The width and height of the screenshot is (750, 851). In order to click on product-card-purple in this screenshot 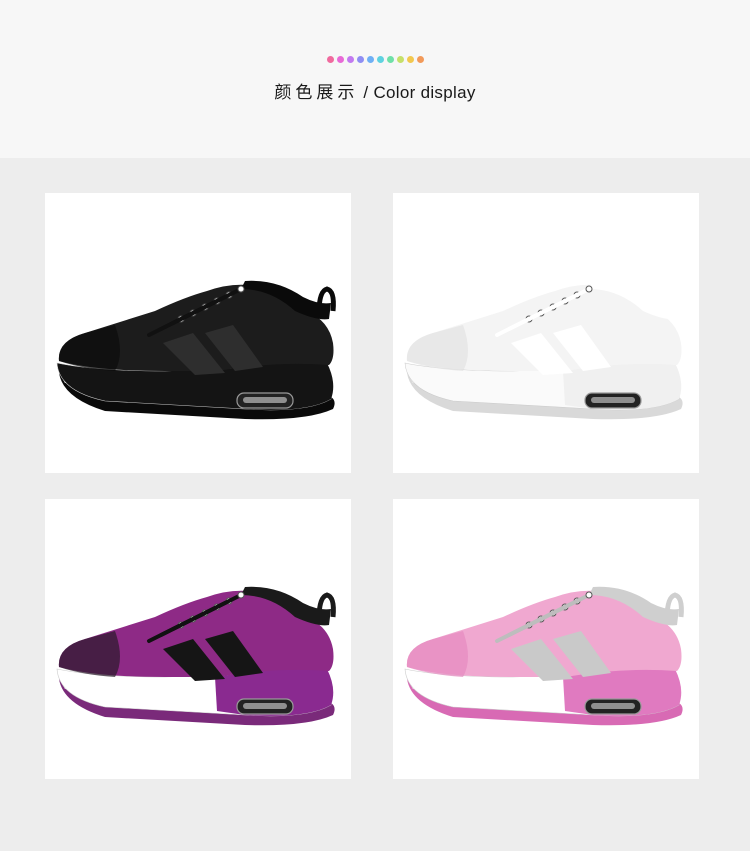, I will do `click(198, 639)`.